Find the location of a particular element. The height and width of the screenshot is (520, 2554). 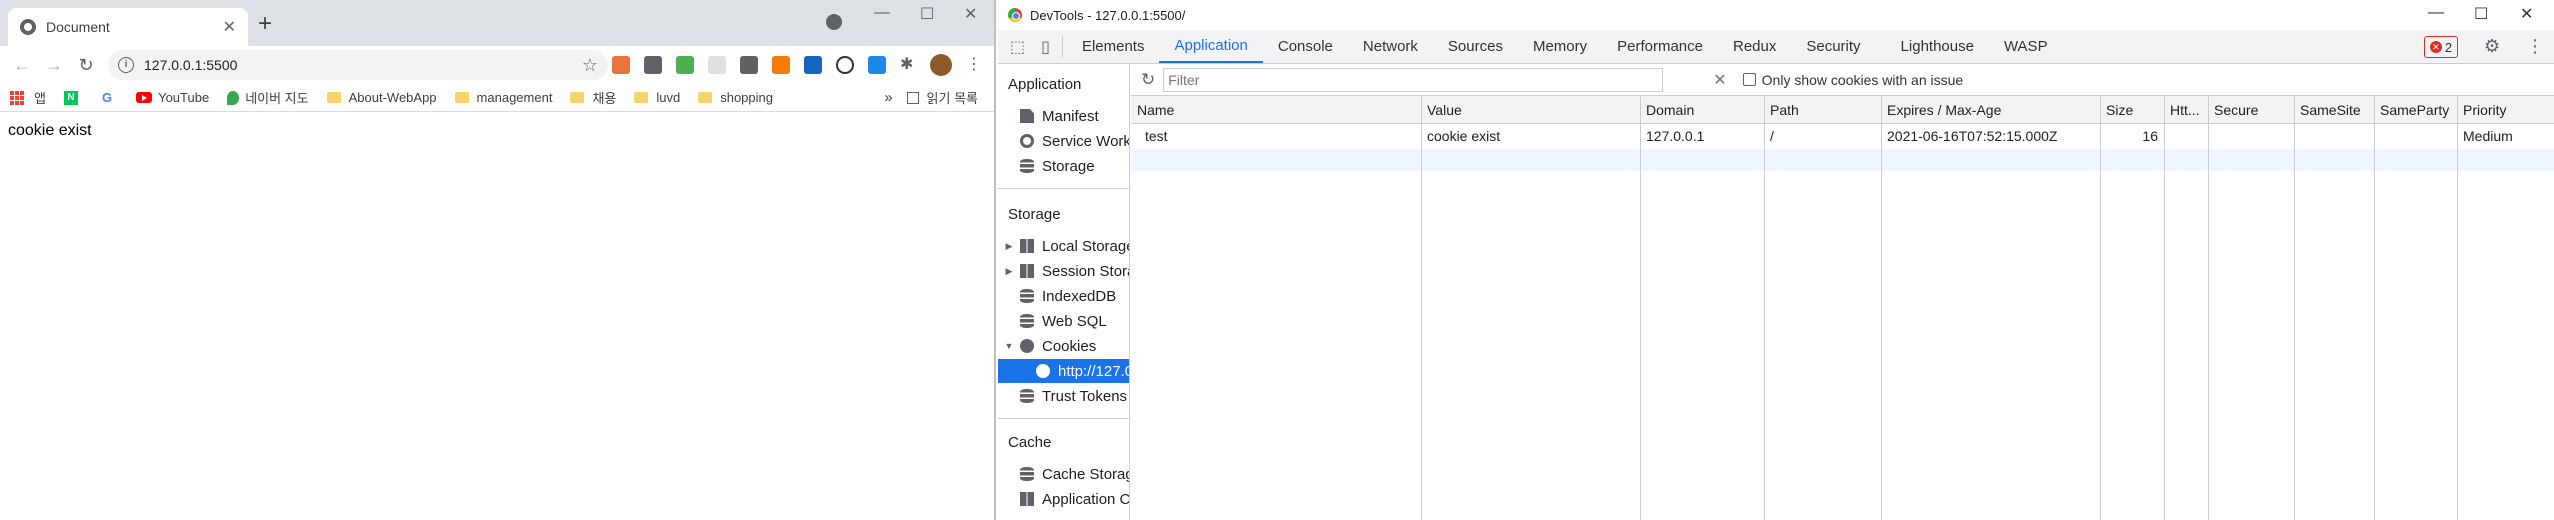

devtools-title-bar: DevTools - 127.0.0.1:5500/ is located at coordinates (1776, 15).